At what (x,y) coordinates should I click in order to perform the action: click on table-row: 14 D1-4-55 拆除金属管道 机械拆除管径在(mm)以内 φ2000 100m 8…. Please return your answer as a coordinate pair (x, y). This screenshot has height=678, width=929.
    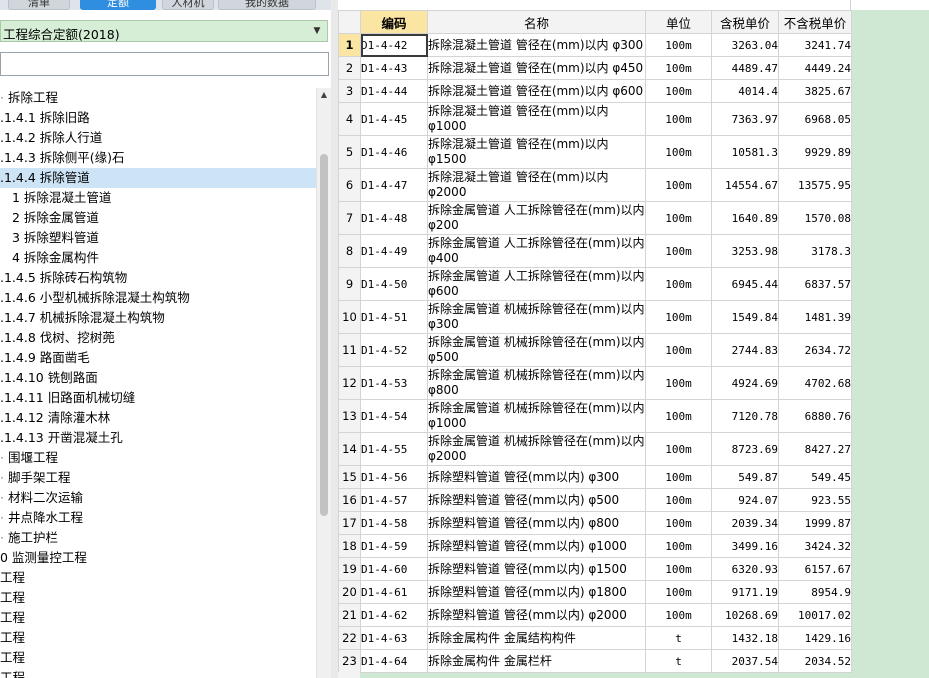
    Looking at the image, I should click on (595, 449).